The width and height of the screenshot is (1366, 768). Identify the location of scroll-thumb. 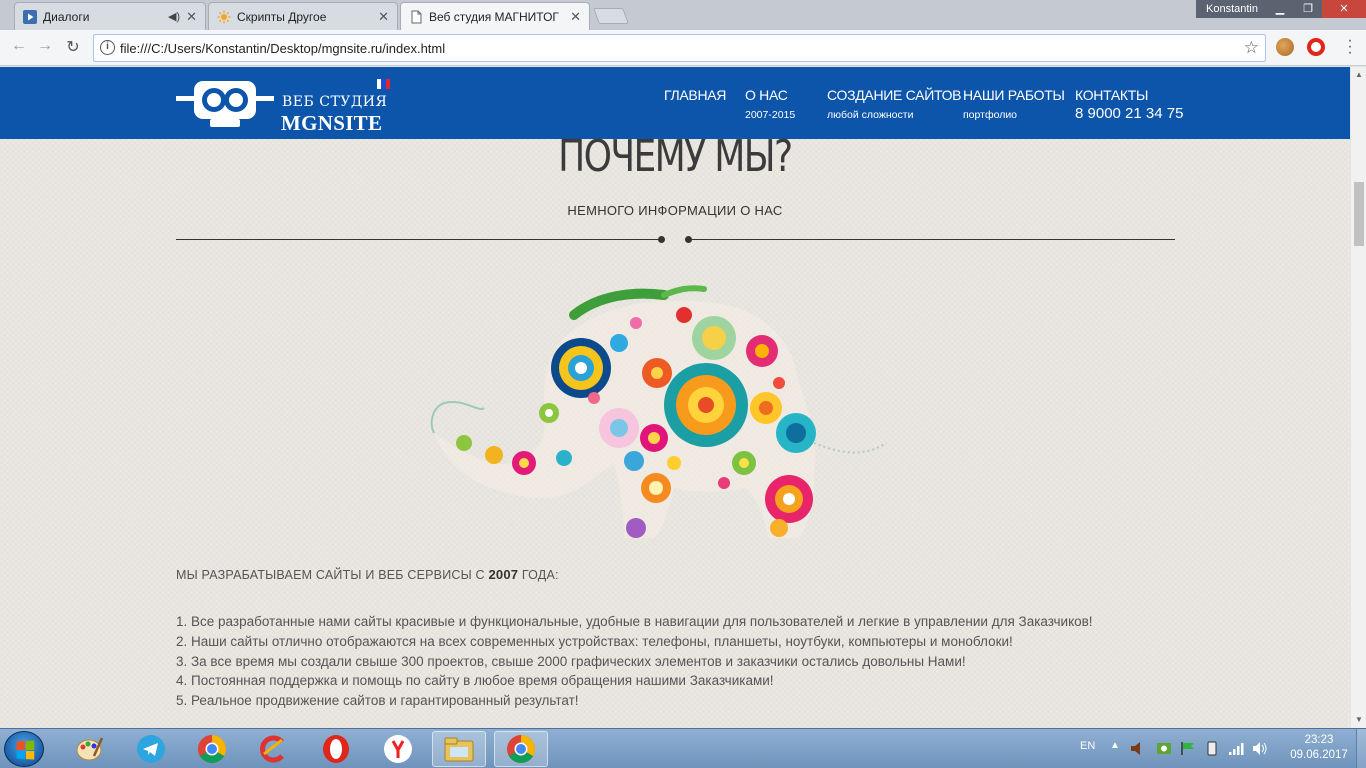
(1359, 214).